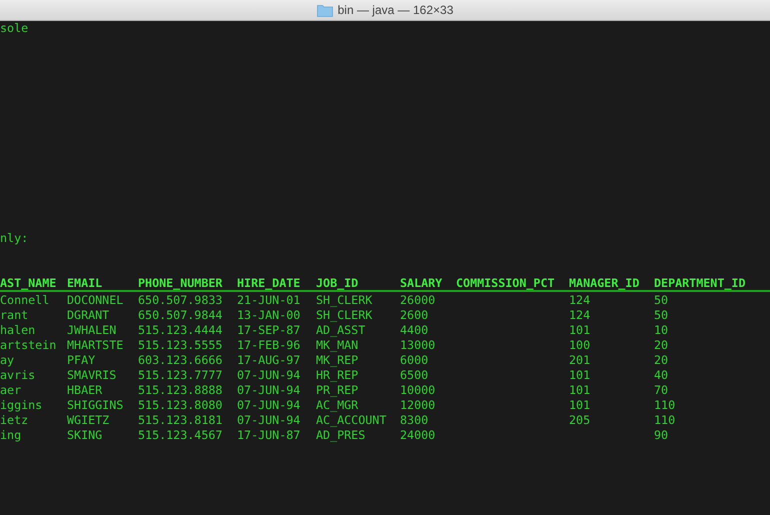  What do you see at coordinates (15, 315) in the screenshot?
I see `table-cell-text: rant` at bounding box center [15, 315].